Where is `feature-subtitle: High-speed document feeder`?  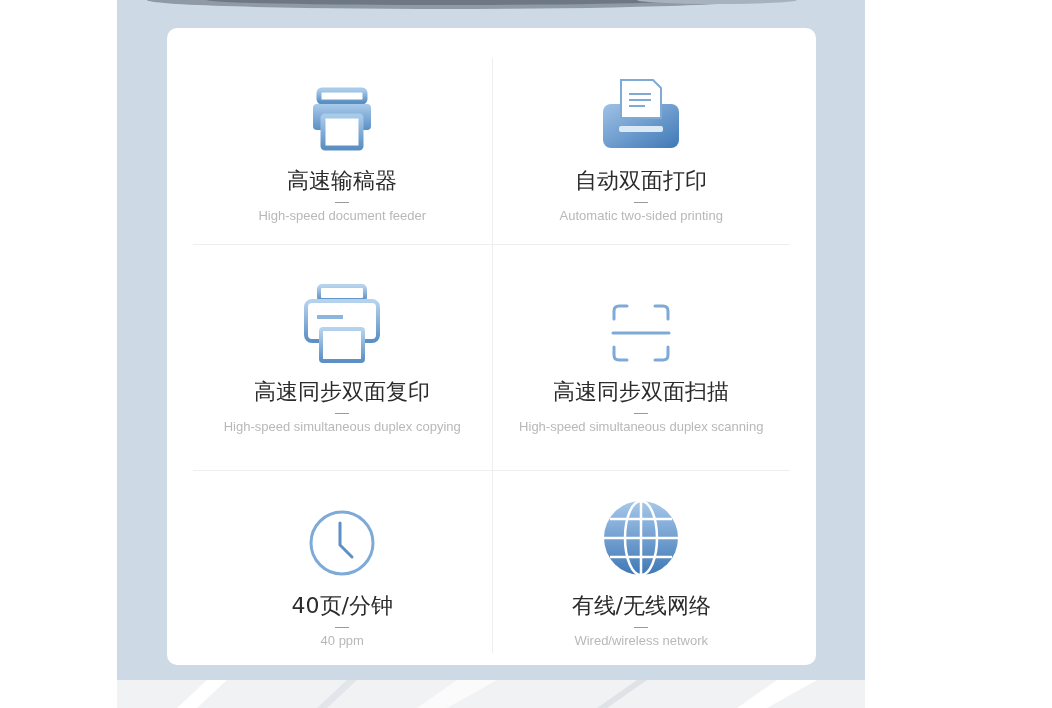
feature-subtitle: High-speed document feeder is located at coordinates (342, 215).